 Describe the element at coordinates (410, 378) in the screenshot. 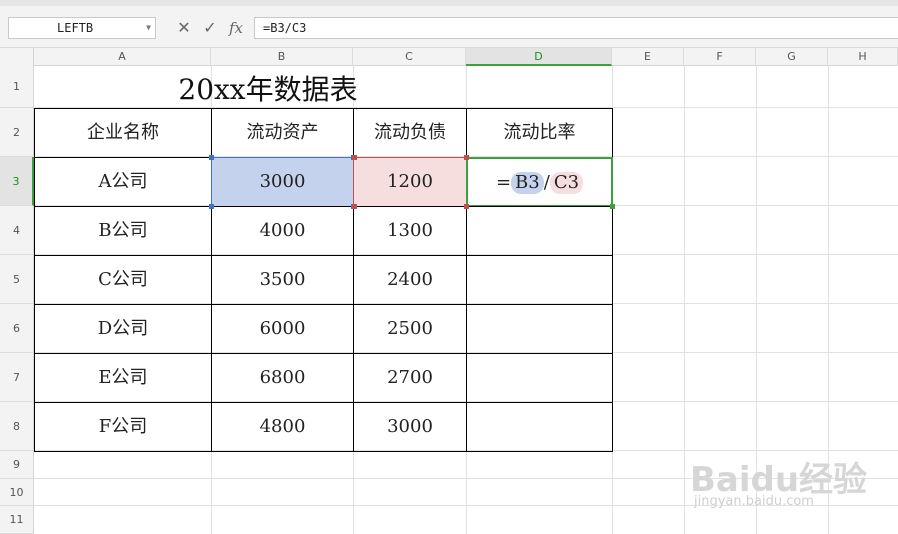

I see `cell-liabilities: 2700` at that location.